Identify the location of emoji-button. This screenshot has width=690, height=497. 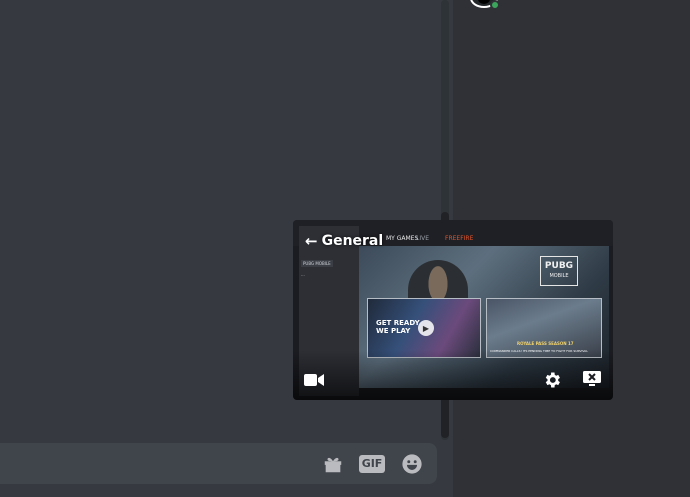
(412, 464).